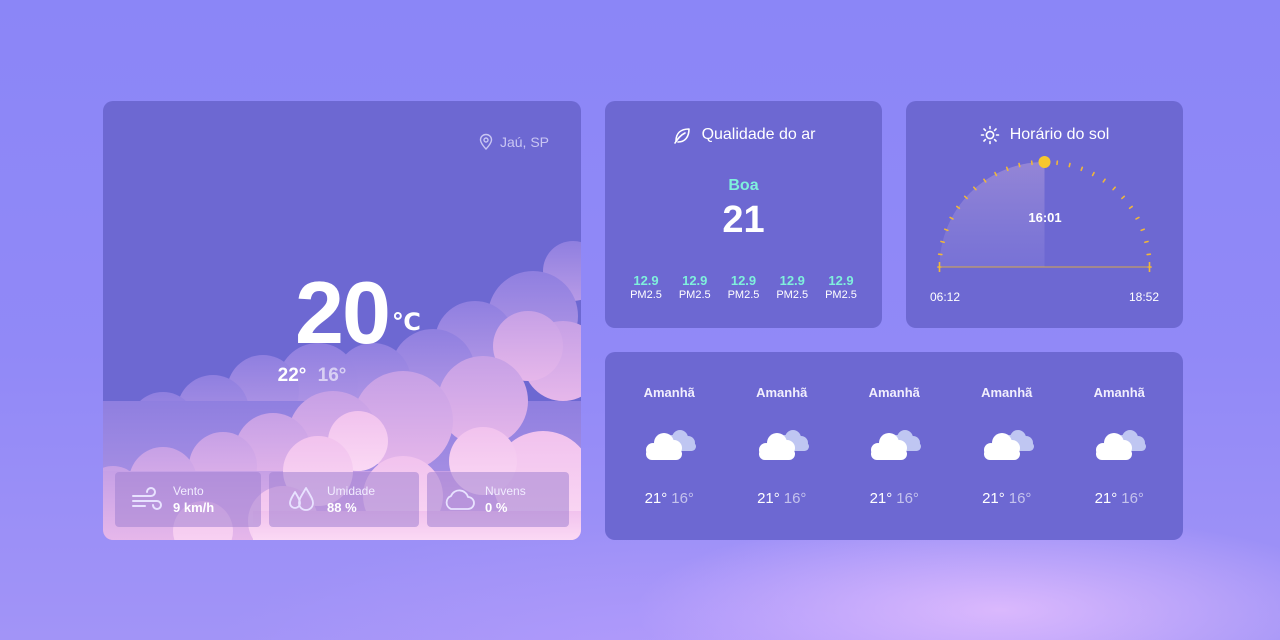 This screenshot has width=1280, height=640. Describe the element at coordinates (312, 376) in the screenshot. I see `temperature-range: 22° 16°` at that location.